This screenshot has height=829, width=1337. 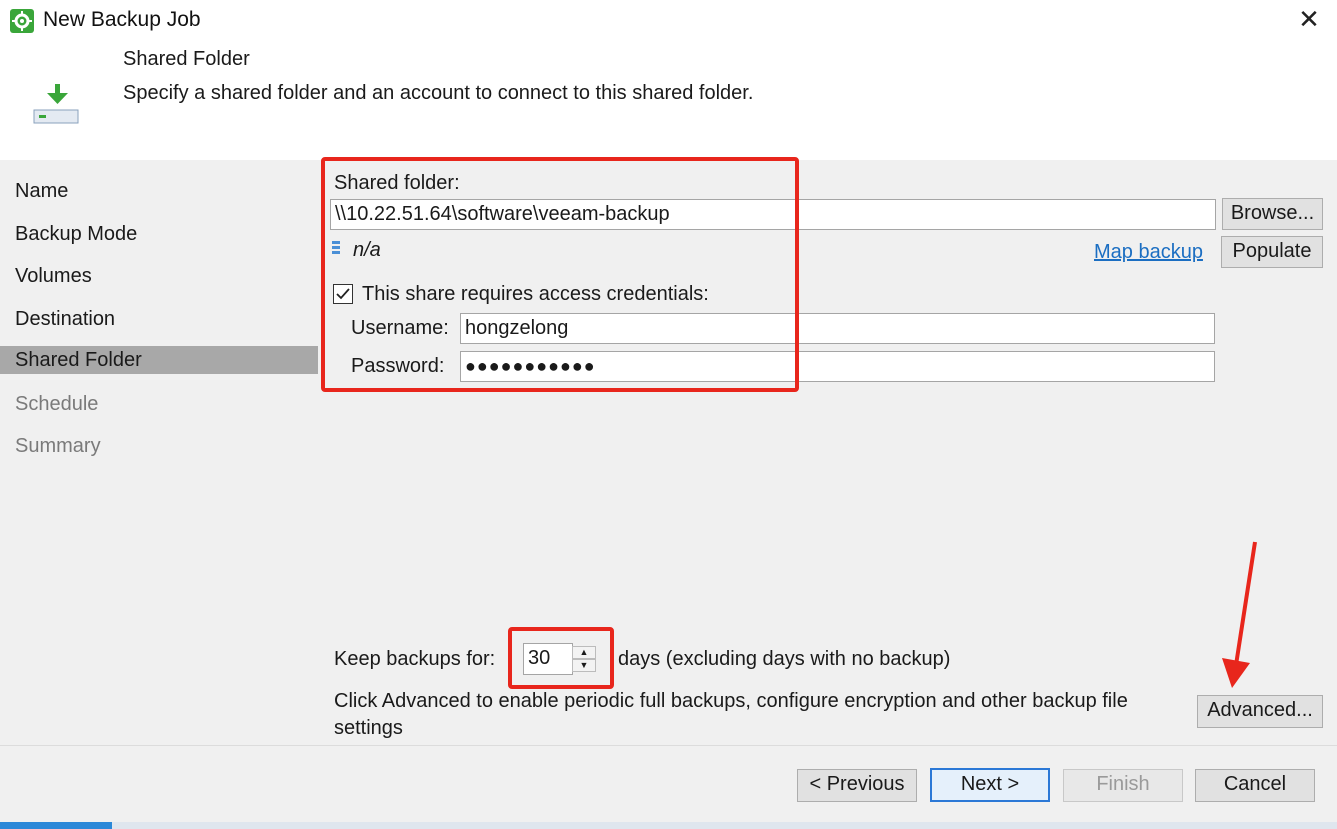 I want to click on retention-suffix: days (excluding days with no backup), so click(x=784, y=659).